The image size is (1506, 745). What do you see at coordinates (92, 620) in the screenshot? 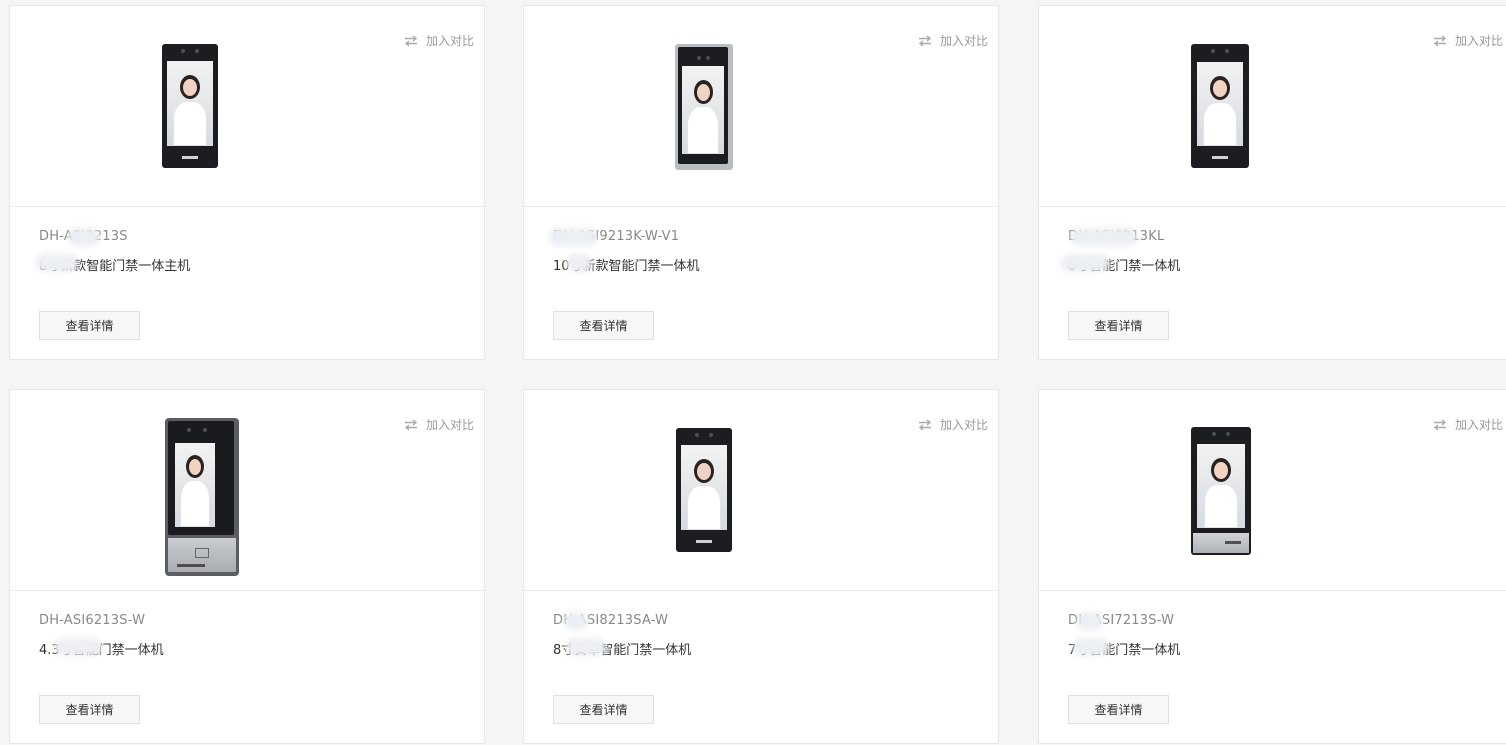
I see `product-model: DH-ASI6213S-W` at bounding box center [92, 620].